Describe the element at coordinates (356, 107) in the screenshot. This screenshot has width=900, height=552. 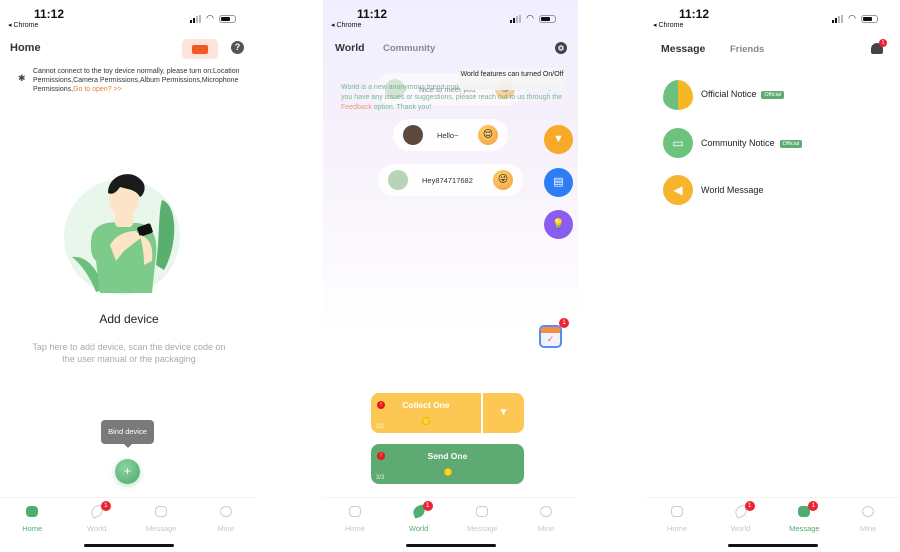
I see `feedback-link: Feedback` at that location.